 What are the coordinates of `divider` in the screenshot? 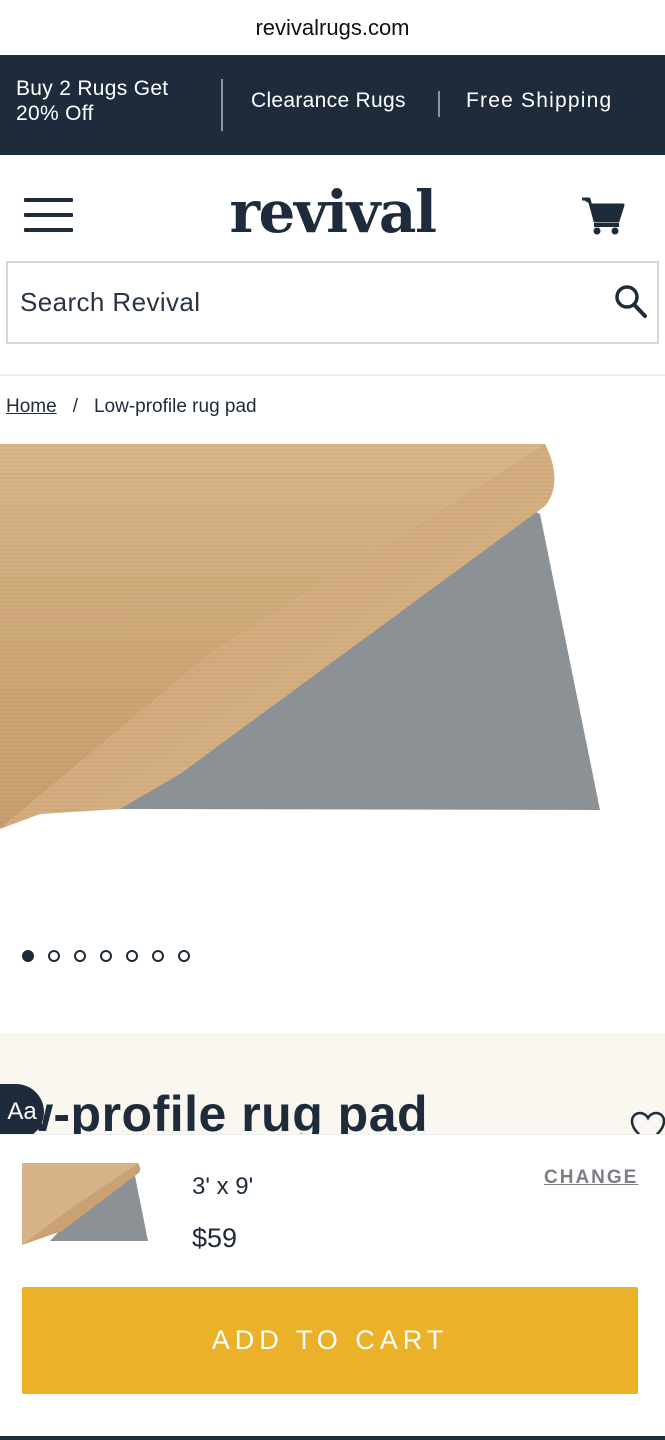 It's located at (332, 375).